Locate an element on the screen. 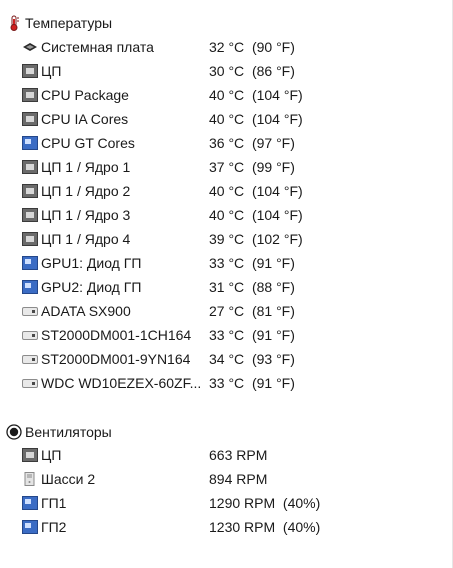 The width and height of the screenshot is (453, 568). temperature-row: GPU1: Диод ГП 33 °C (91 °F) is located at coordinates (230, 263).